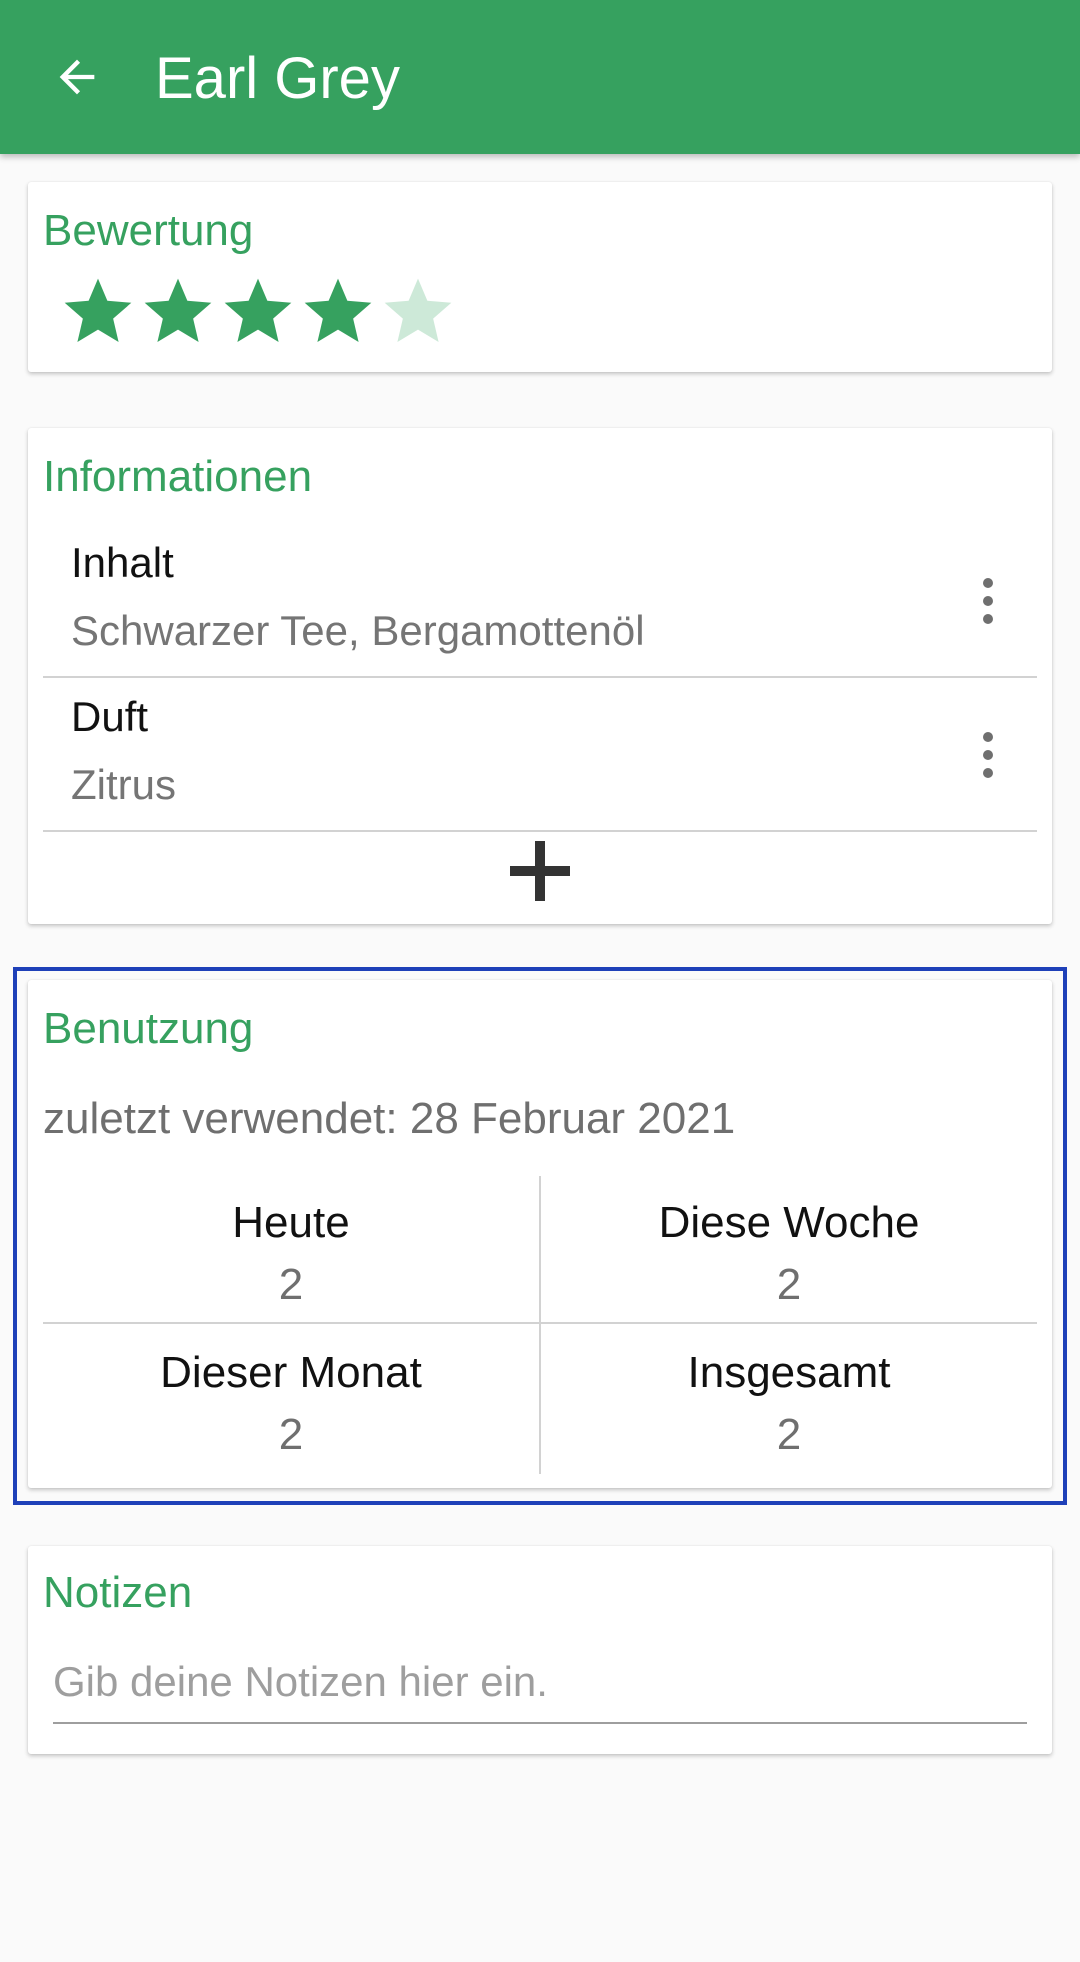 The height and width of the screenshot is (1962, 1080). What do you see at coordinates (540, 277) in the screenshot?
I see `rating-card: Bewertung` at bounding box center [540, 277].